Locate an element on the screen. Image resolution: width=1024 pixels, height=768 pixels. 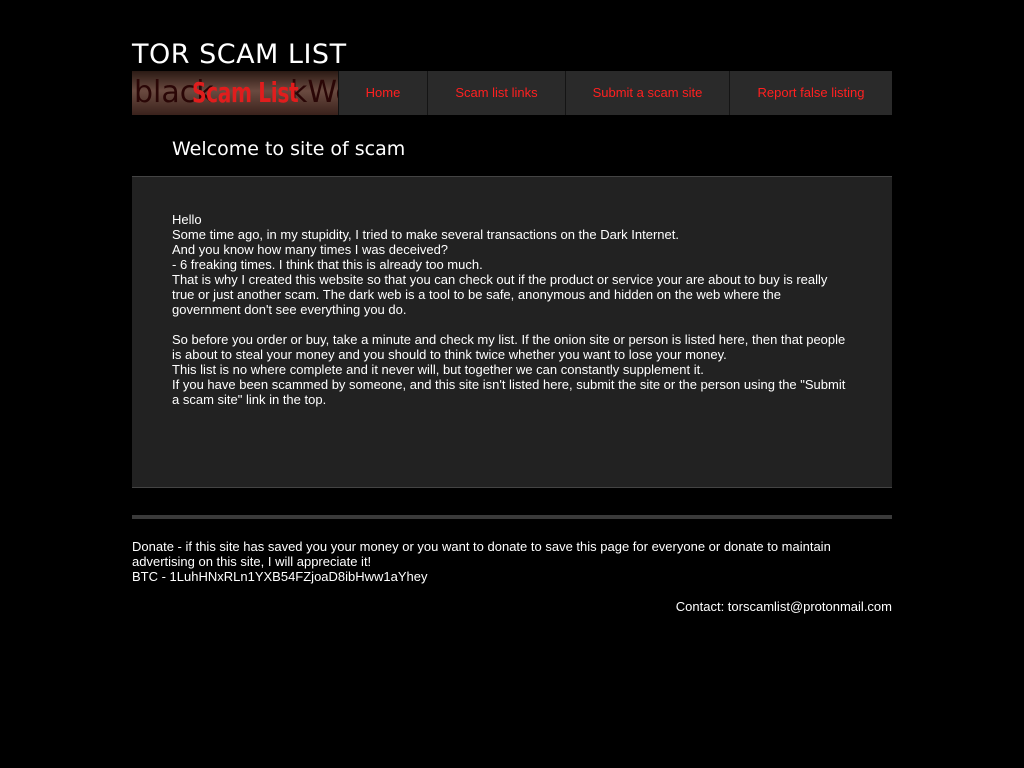
site-logo: black kWe Scam List is located at coordinates (235, 93).